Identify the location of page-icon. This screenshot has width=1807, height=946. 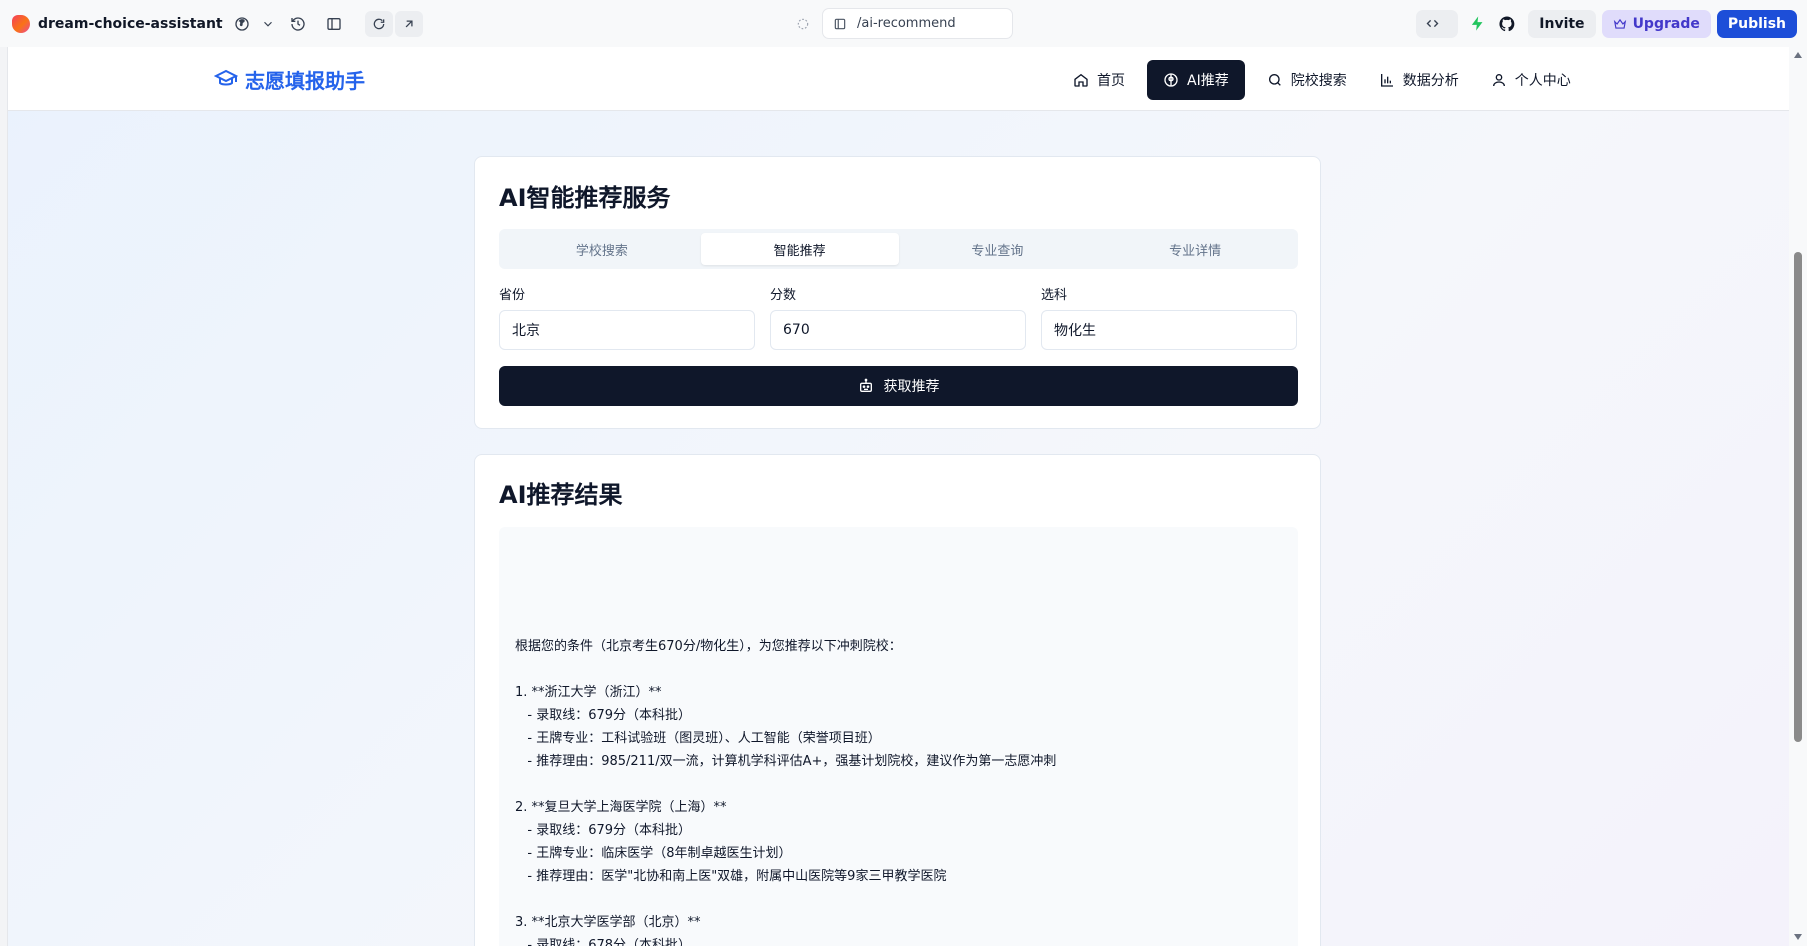
(840, 23).